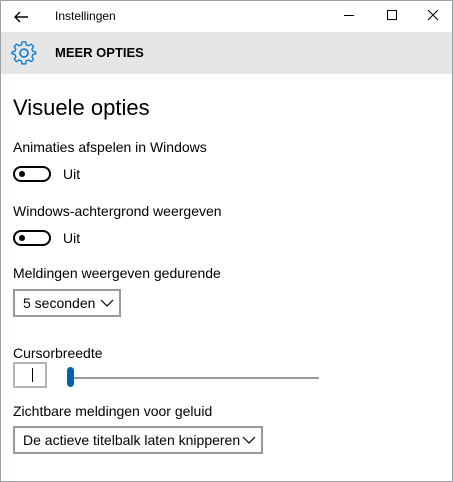 This screenshot has height=482, width=453. I want to click on close-button, so click(433, 16).